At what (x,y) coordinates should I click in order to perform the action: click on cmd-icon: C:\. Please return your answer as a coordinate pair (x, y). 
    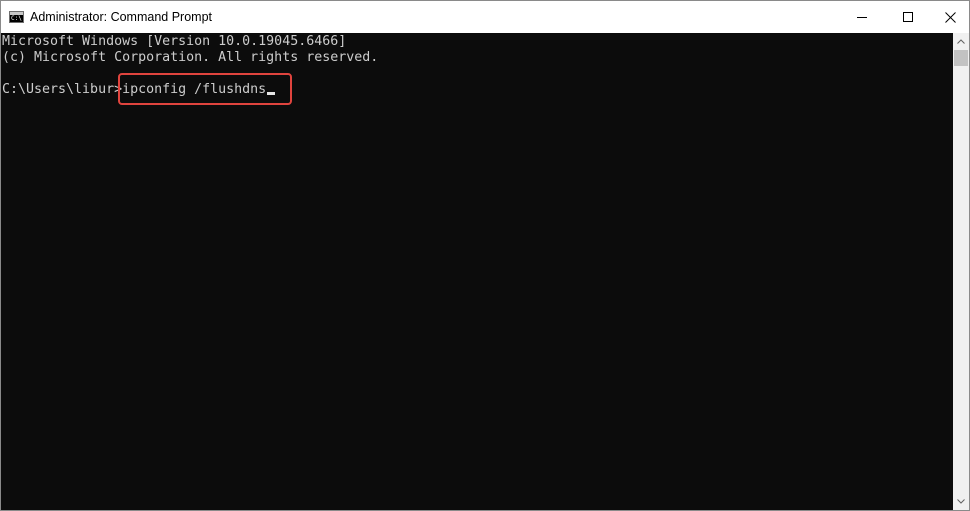
    Looking at the image, I should click on (16, 17).